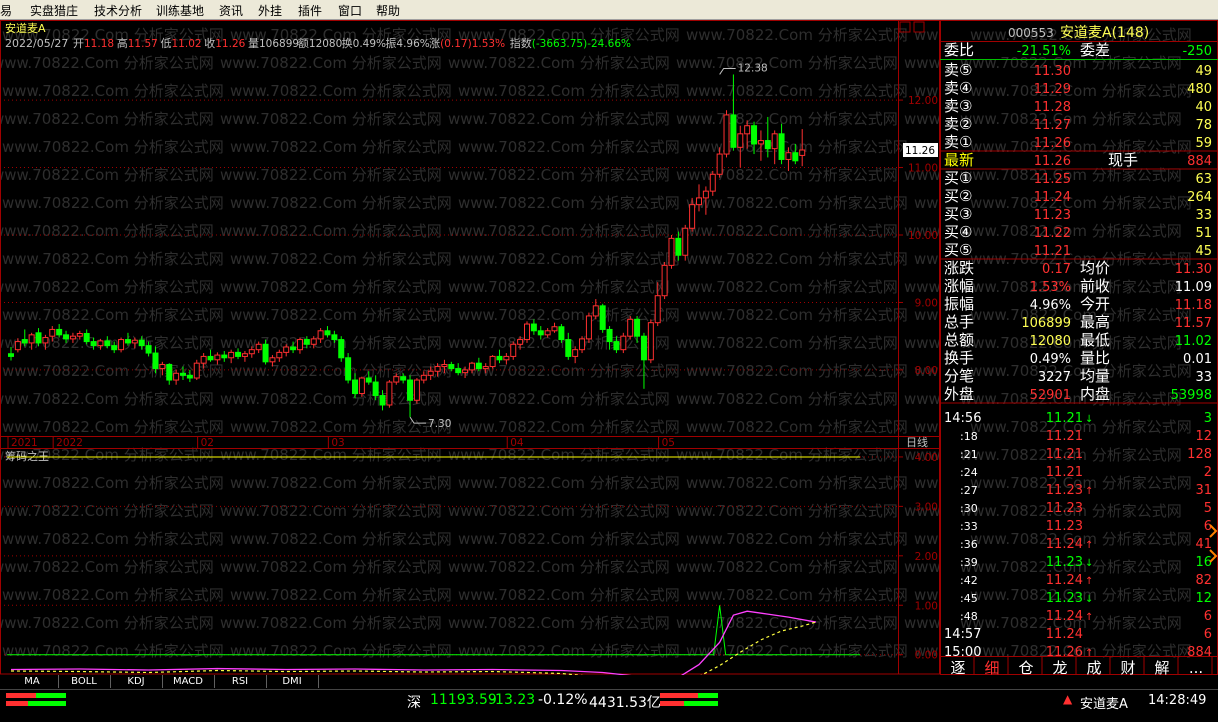 The height and width of the screenshot is (722, 1218). Describe the element at coordinates (957, 667) in the screenshot. I see `bottom-tab: 逐` at that location.